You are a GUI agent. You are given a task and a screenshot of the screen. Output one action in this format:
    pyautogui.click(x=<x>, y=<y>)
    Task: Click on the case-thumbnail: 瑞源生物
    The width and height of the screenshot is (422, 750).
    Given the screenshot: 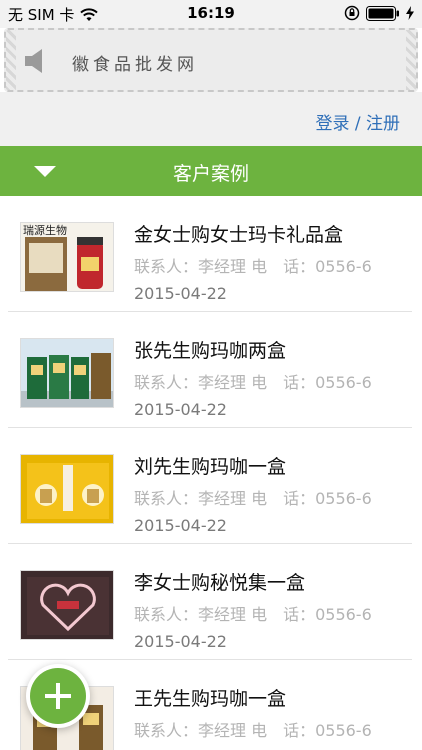 What is the action you would take?
    pyautogui.click(x=67, y=257)
    